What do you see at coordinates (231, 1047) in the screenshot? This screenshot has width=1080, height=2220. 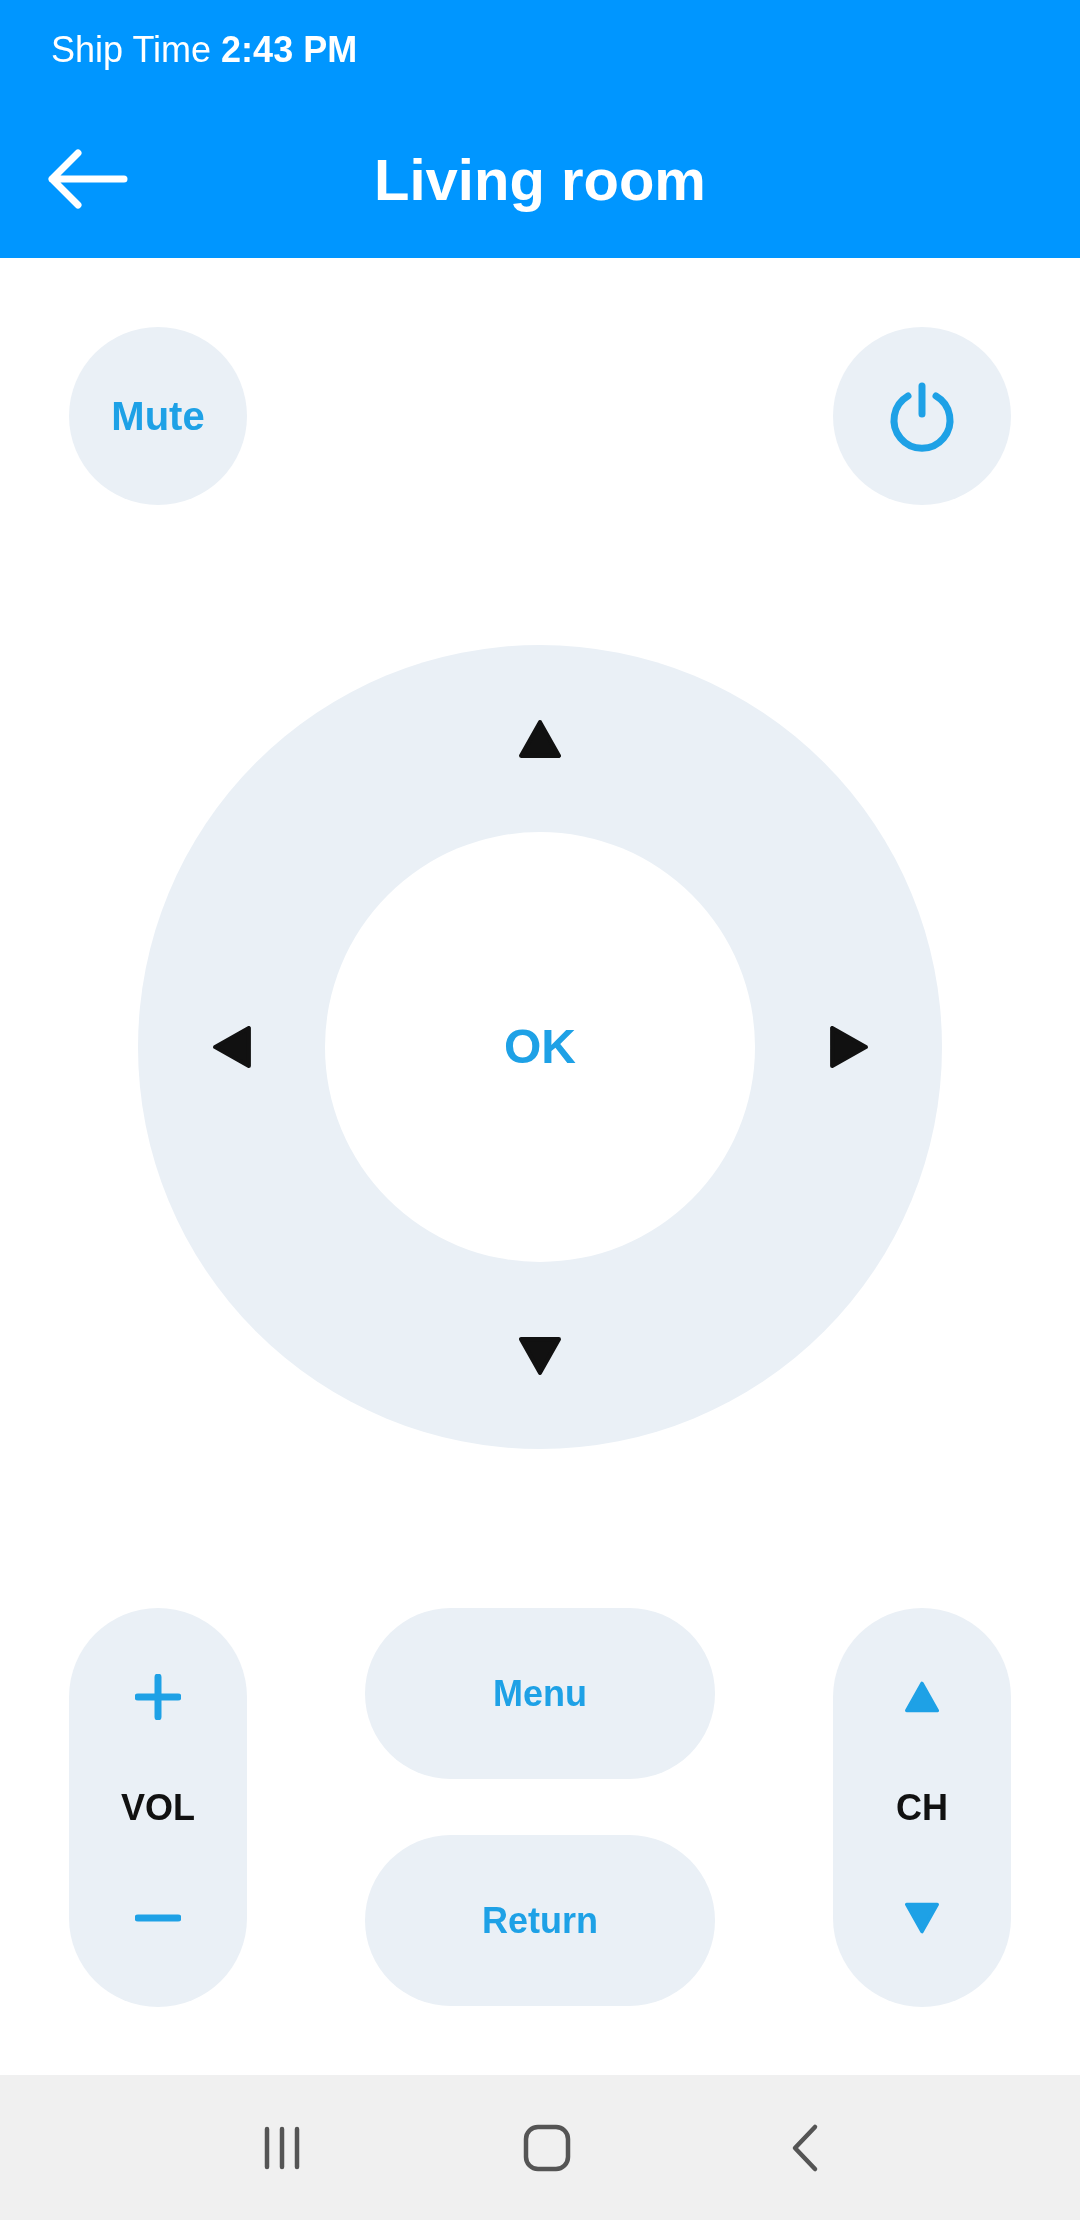 I see `left-arrow-icon` at bounding box center [231, 1047].